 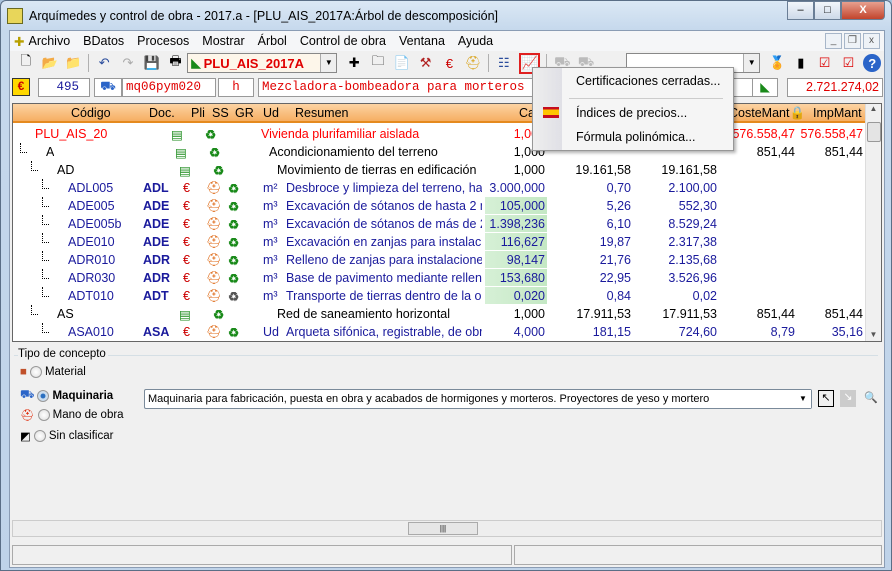 What do you see at coordinates (872, 63) in the screenshot?
I see `help-icon: ?` at bounding box center [872, 63].